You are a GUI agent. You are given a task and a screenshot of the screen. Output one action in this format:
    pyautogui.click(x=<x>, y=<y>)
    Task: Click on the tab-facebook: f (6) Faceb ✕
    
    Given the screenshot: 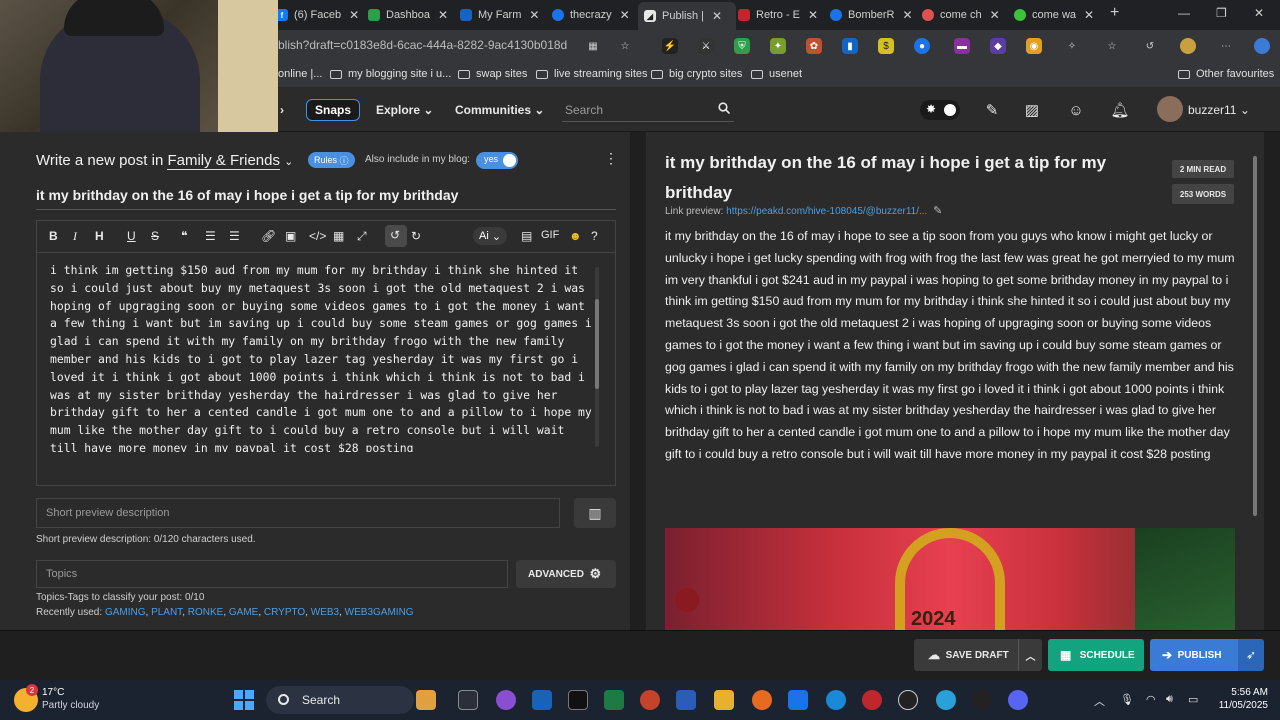 What is the action you would take?
    pyautogui.click(x=317, y=15)
    